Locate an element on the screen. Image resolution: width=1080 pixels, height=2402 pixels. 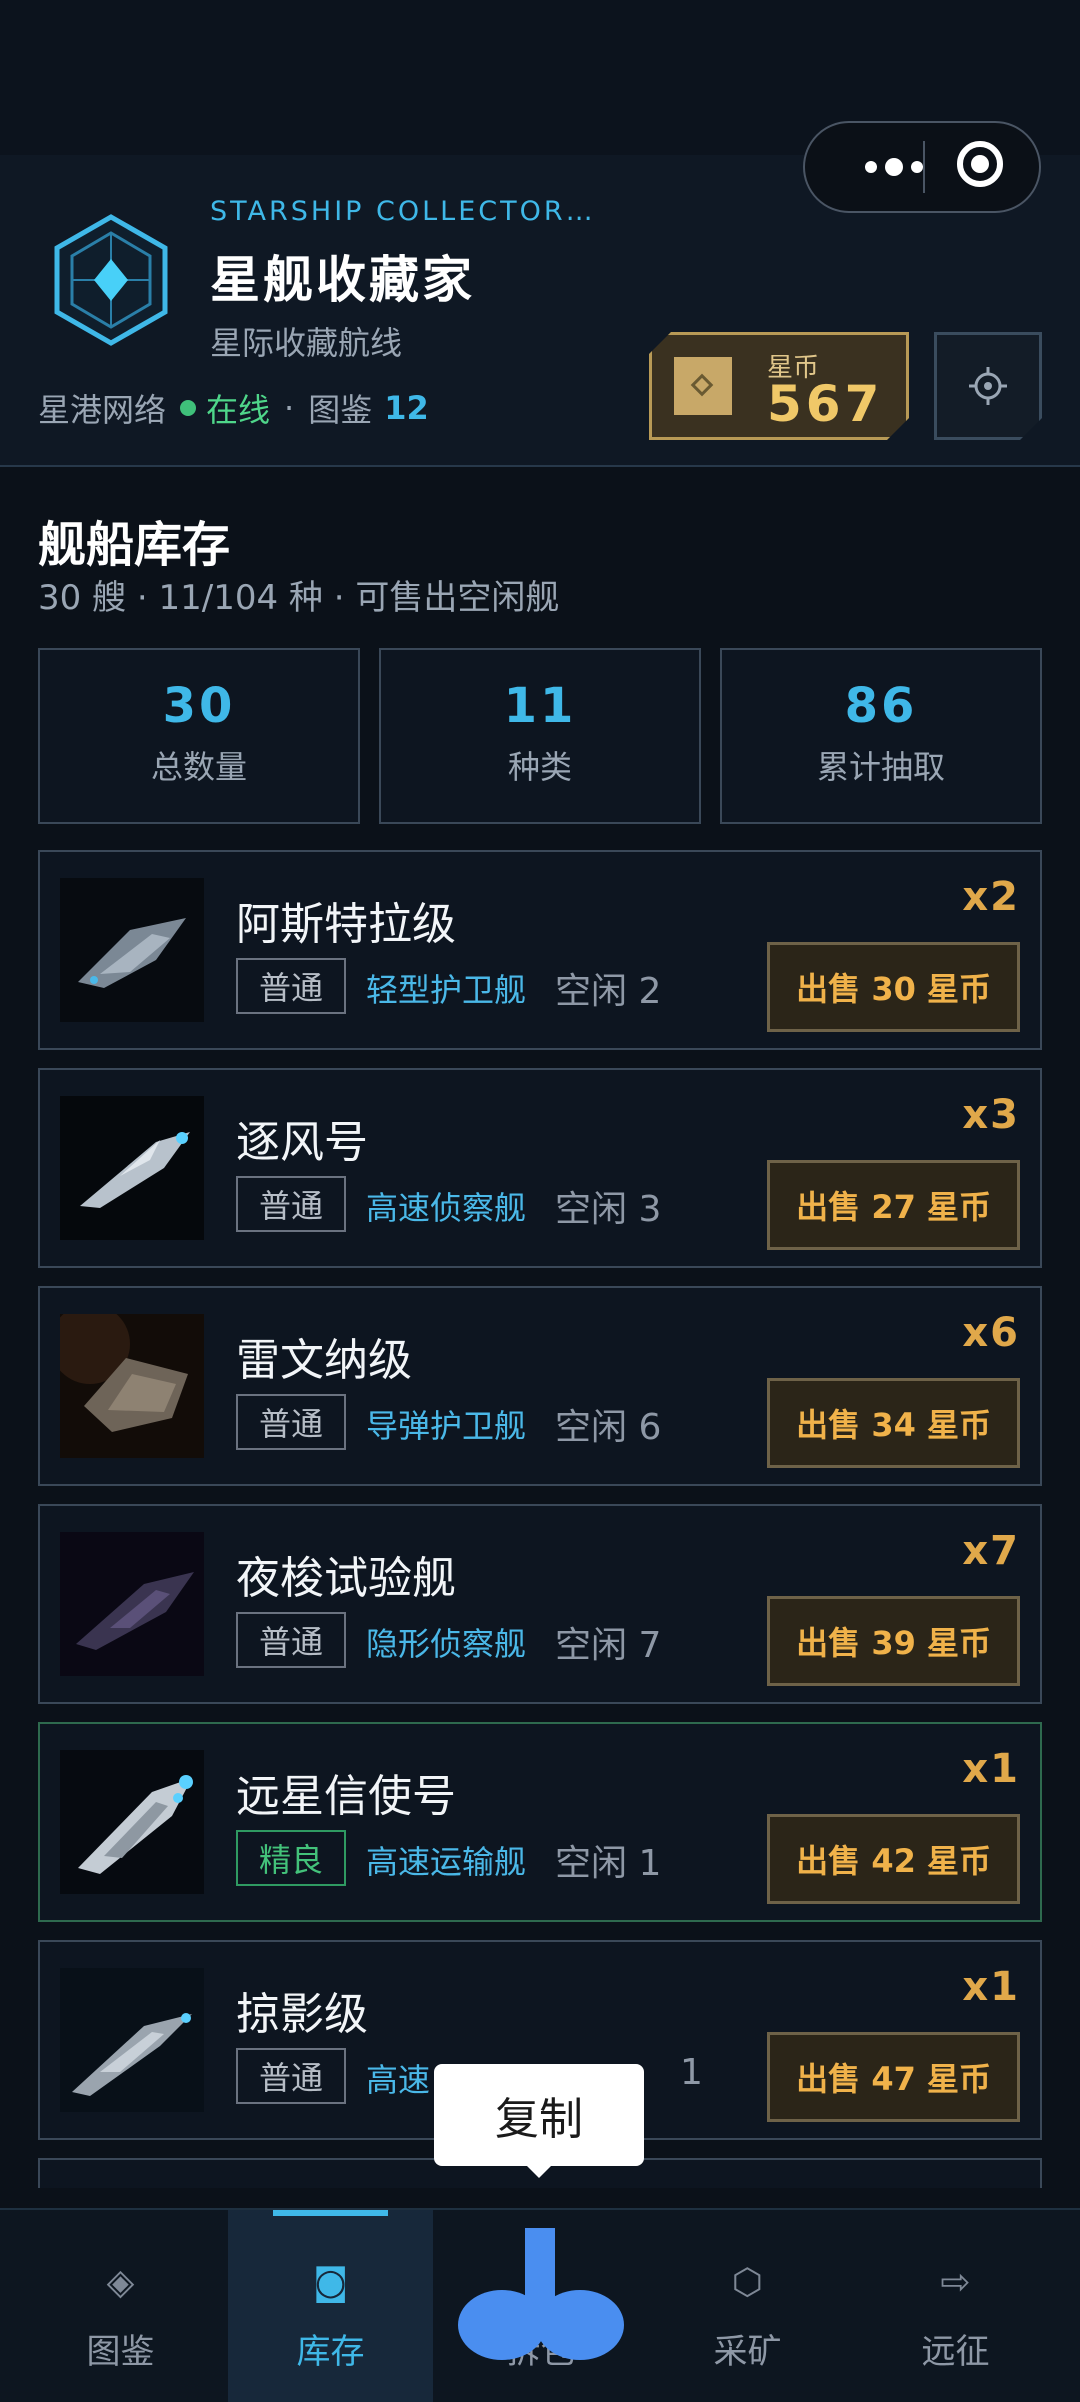
codex-count: 12 is located at coordinates (406, 408).